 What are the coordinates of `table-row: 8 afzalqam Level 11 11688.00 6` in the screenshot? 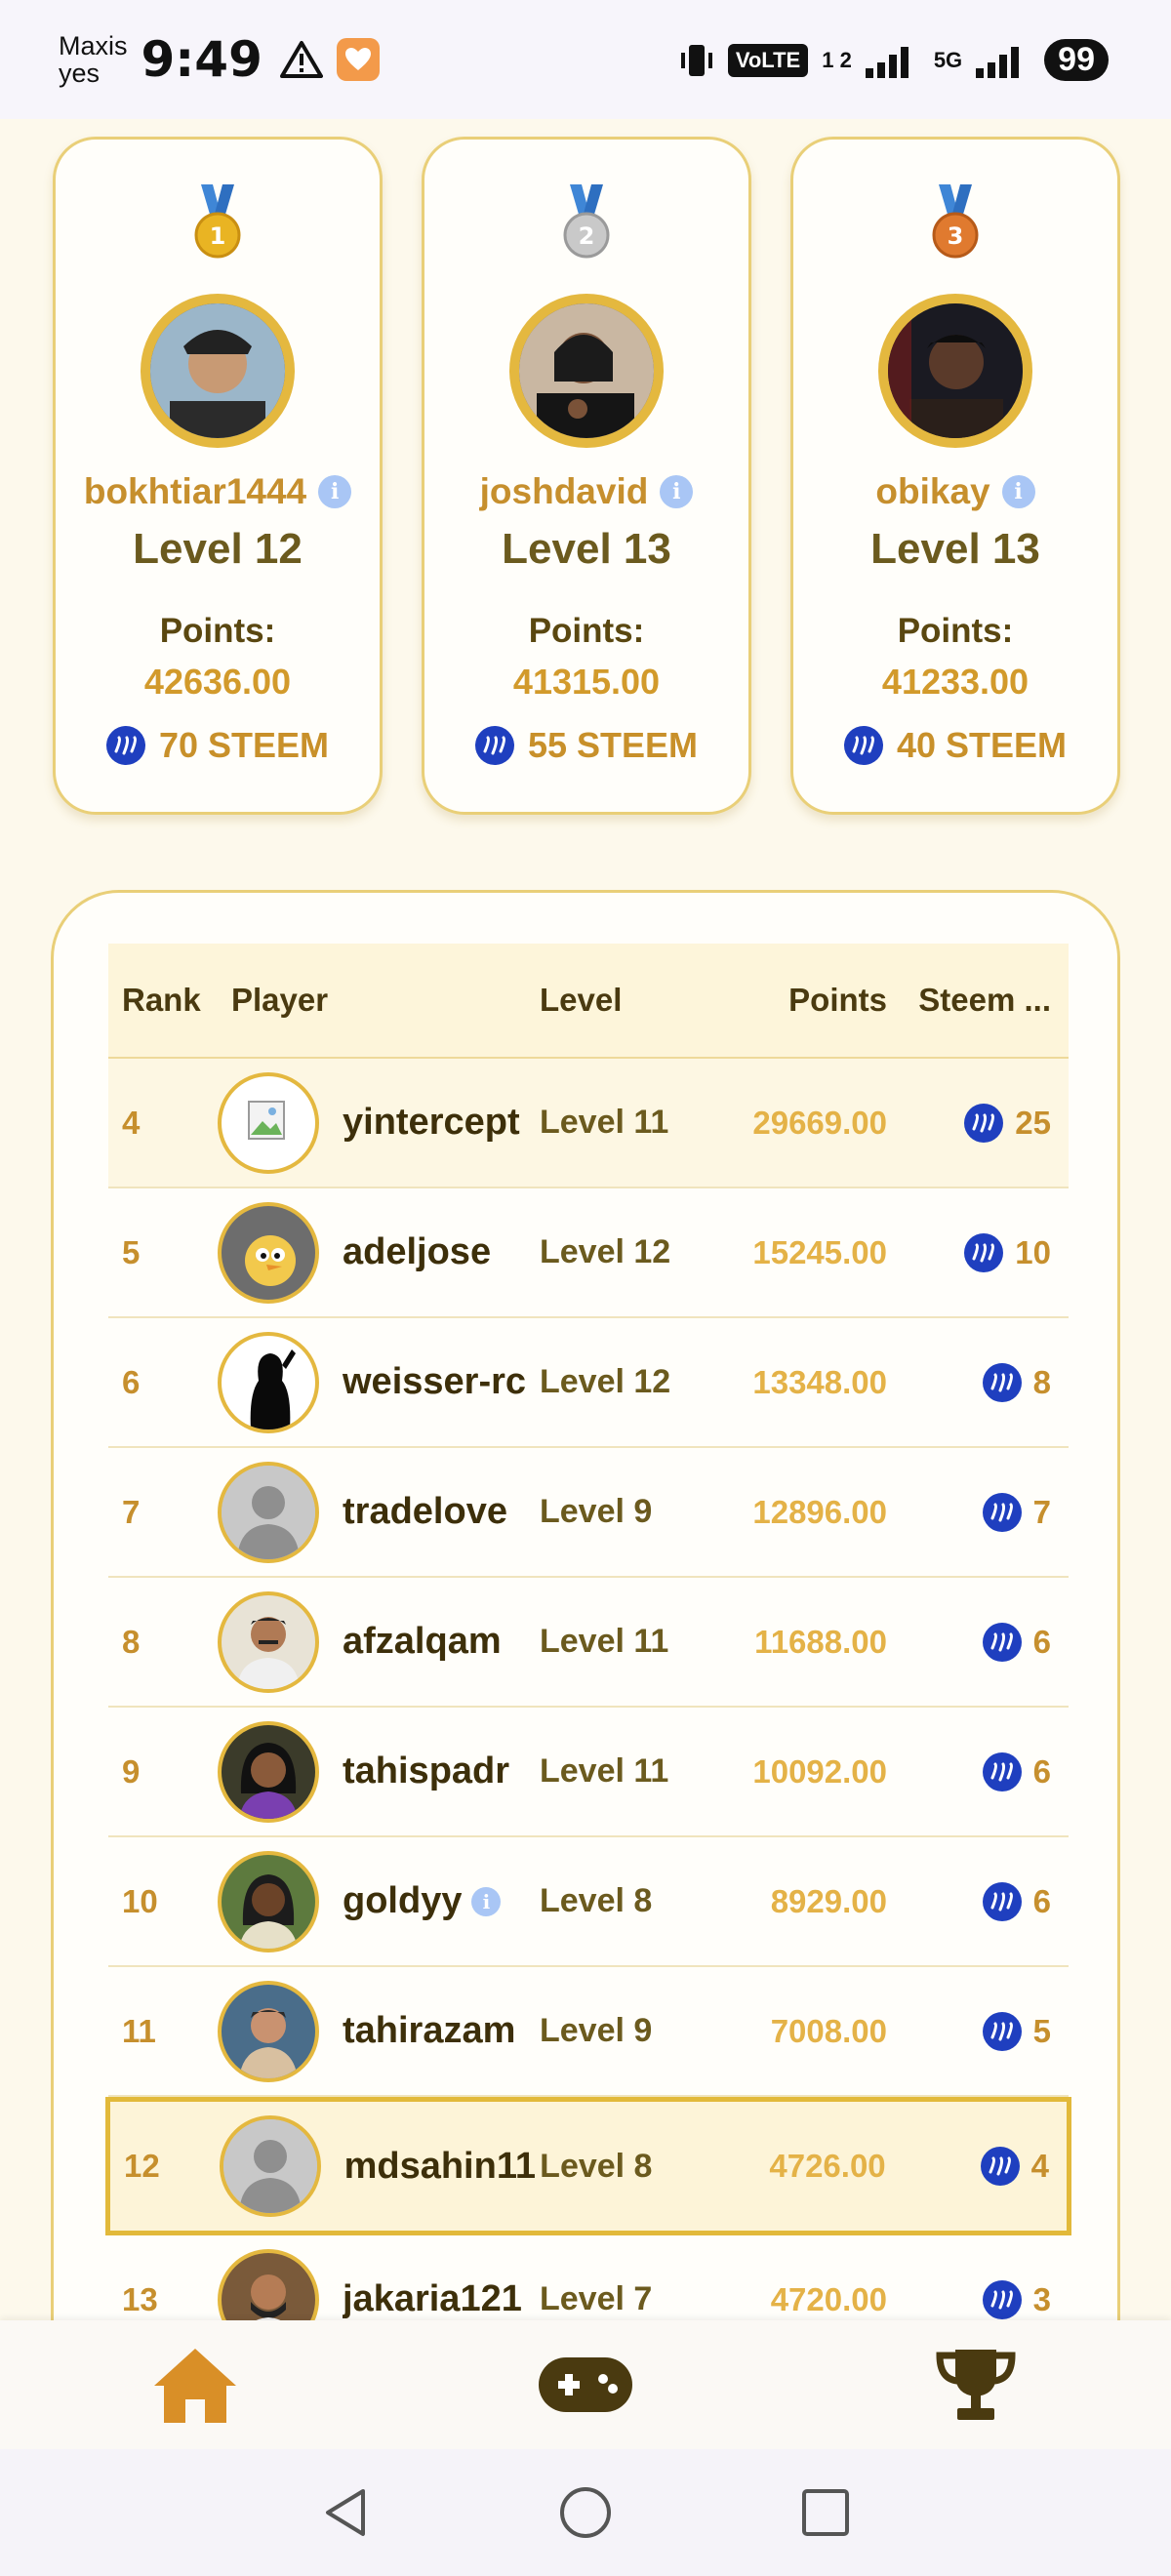 It's located at (588, 1643).